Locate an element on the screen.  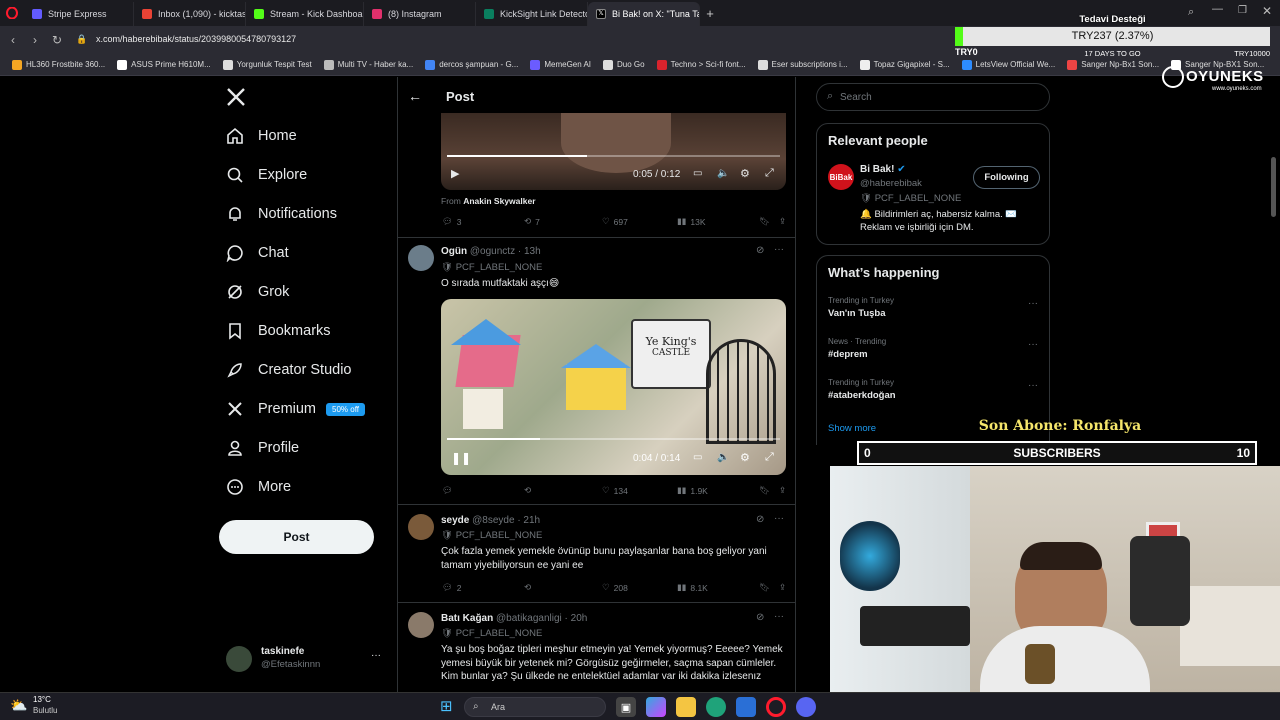
repost-button: ⟲ 7 is located at coordinates (563, 221).